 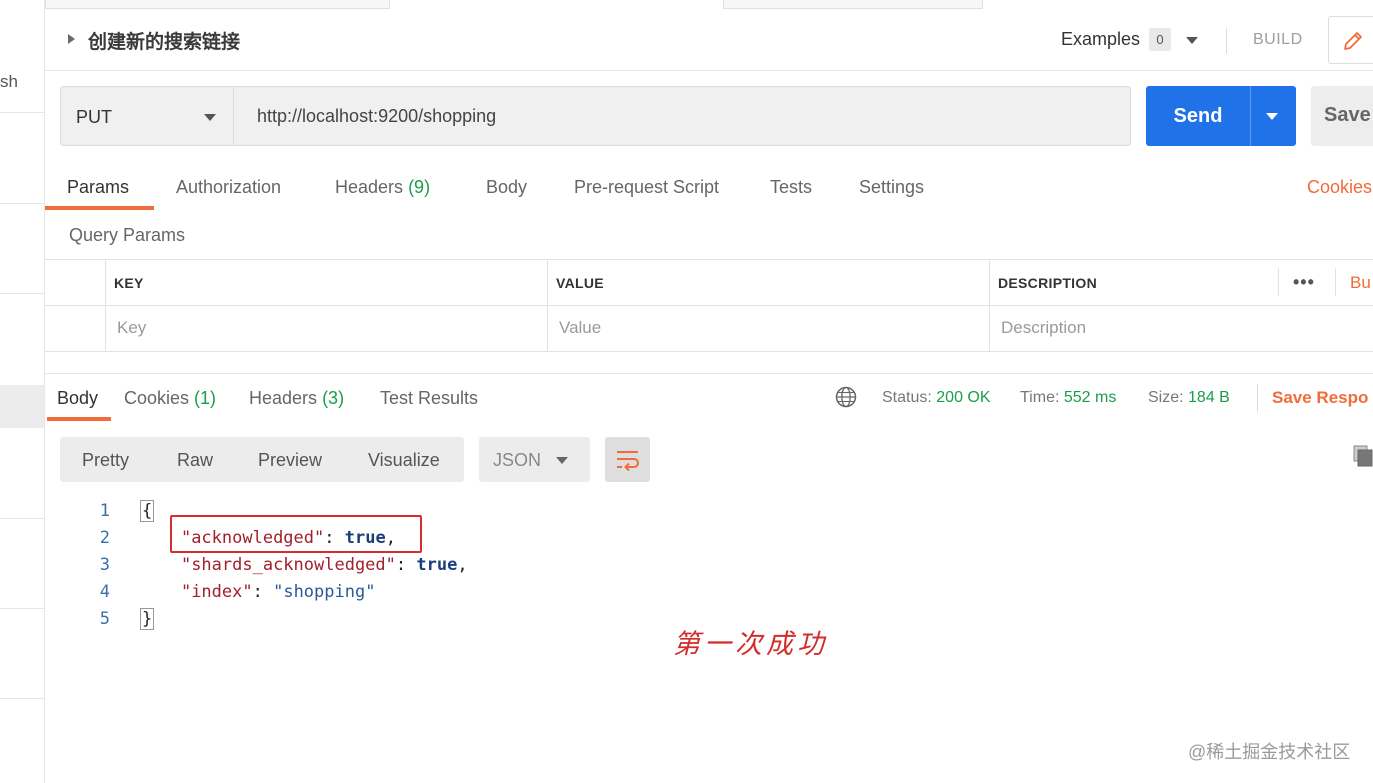 I want to click on tab-response-cookies: Cookies (1), so click(x=170, y=398).